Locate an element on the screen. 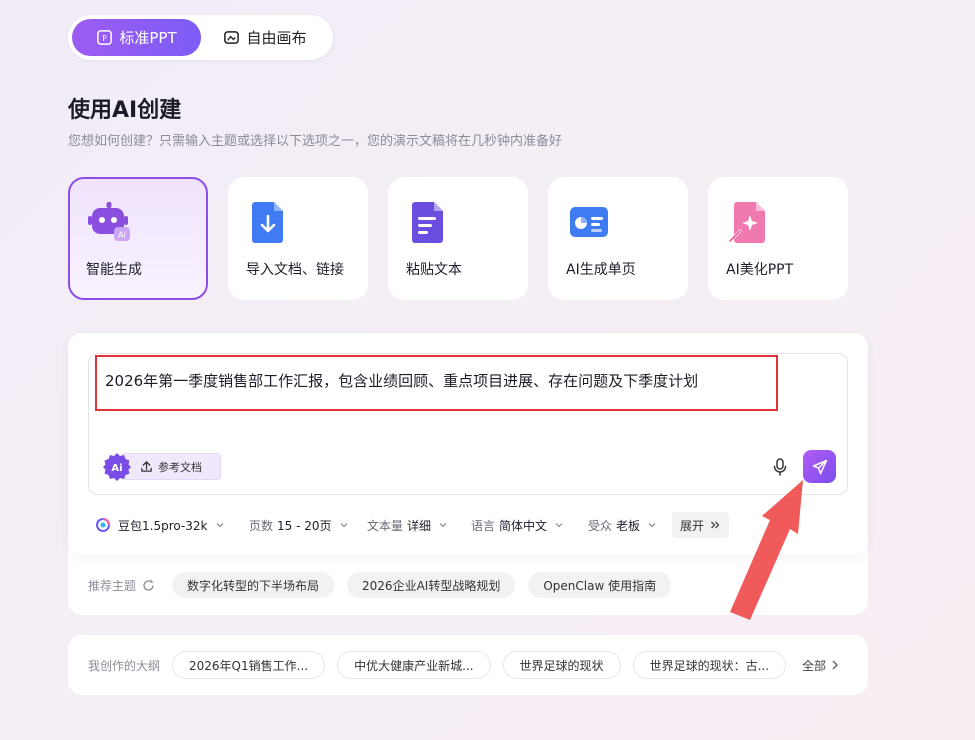  topic-chip: 数字化转型的下半场布局 is located at coordinates (253, 585).